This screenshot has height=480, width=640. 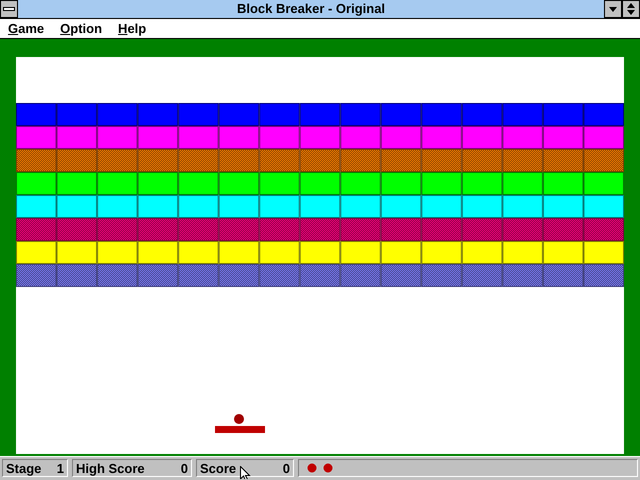 What do you see at coordinates (132, 28) in the screenshot?
I see `menu-item: Help` at bounding box center [132, 28].